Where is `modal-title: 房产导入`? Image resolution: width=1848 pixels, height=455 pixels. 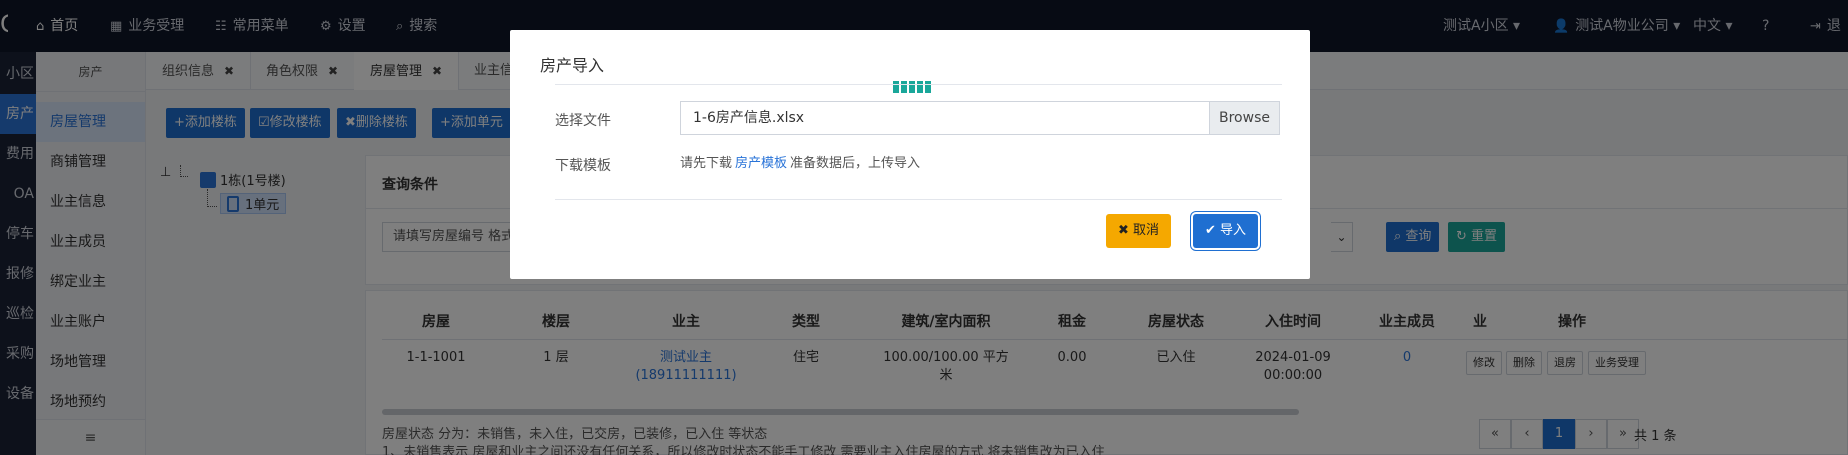
modal-title: 房产导入 is located at coordinates (572, 65).